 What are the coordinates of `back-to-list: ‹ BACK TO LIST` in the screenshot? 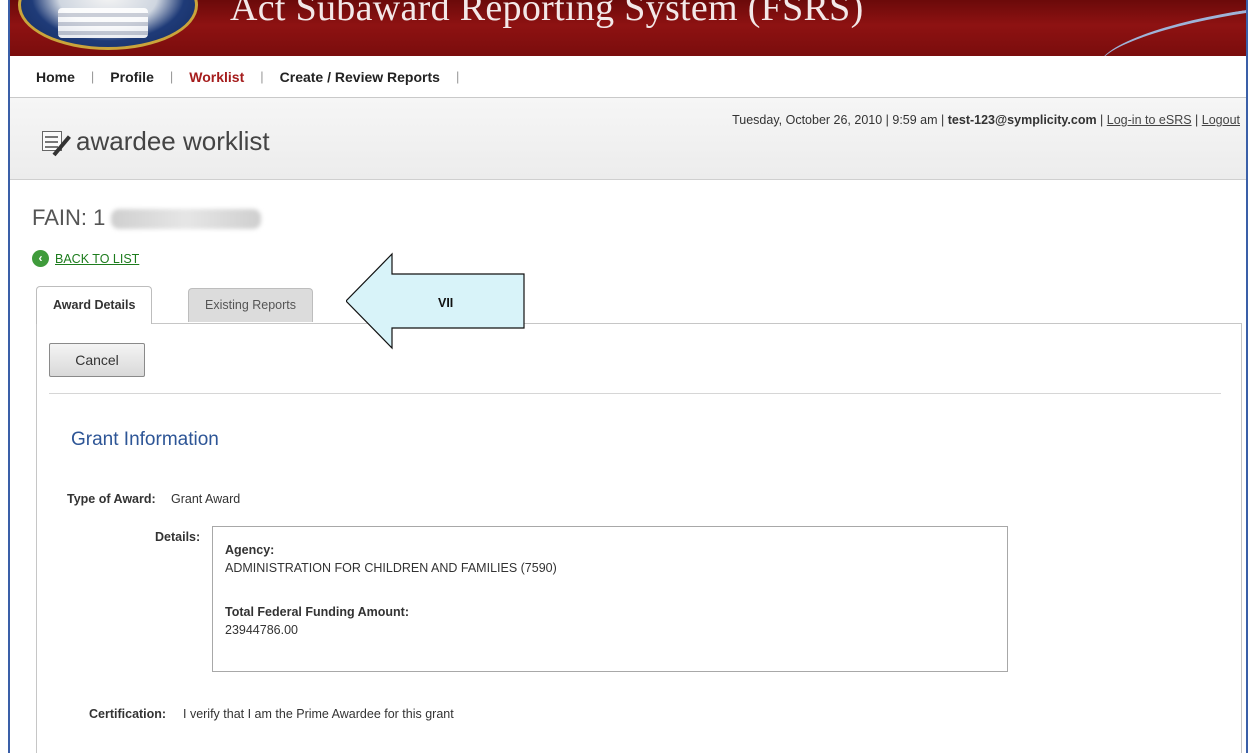 It's located at (85, 258).